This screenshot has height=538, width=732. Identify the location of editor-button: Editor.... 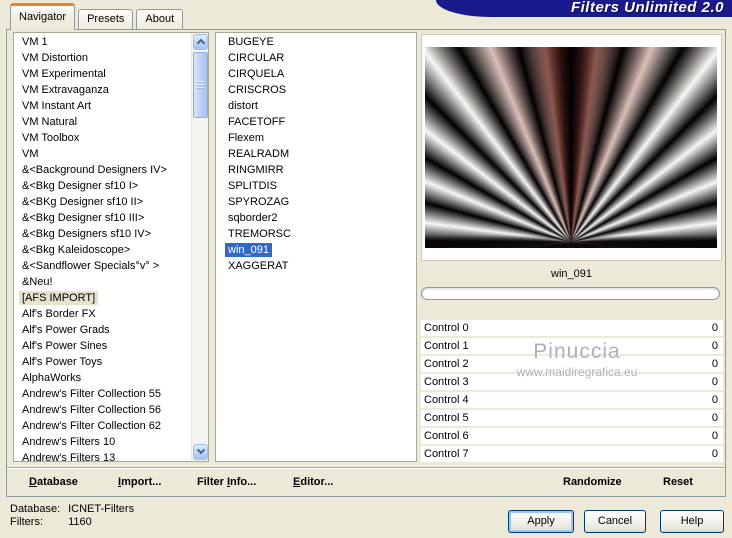
(313, 482).